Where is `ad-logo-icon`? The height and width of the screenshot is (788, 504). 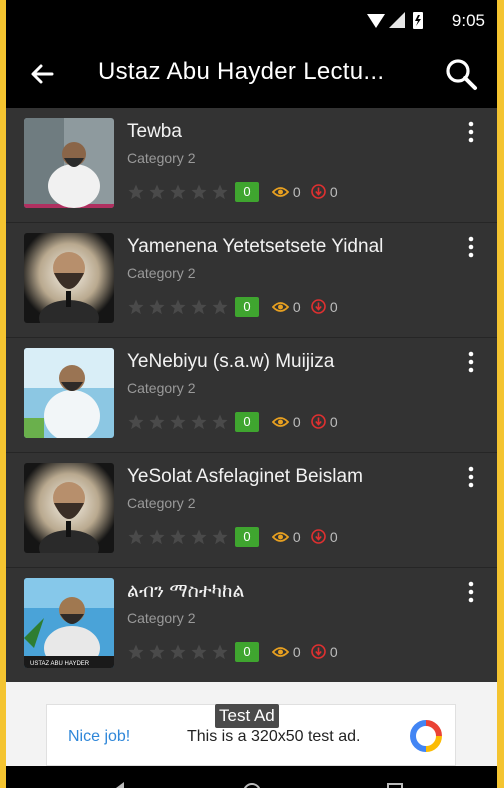 ad-logo-icon is located at coordinates (425, 736).